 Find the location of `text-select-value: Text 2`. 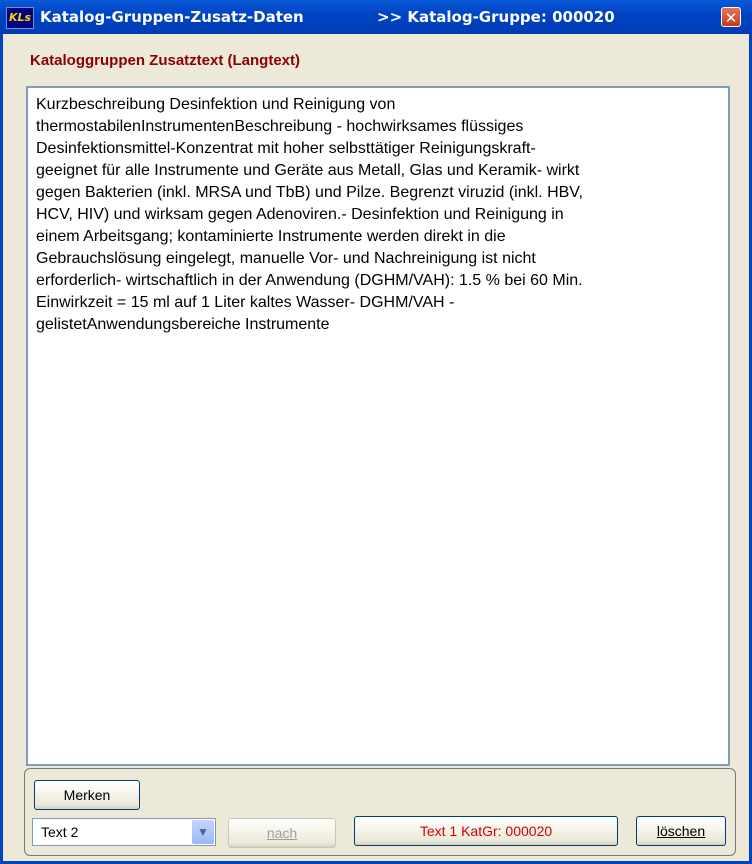

text-select-value: Text 2 is located at coordinates (60, 832).